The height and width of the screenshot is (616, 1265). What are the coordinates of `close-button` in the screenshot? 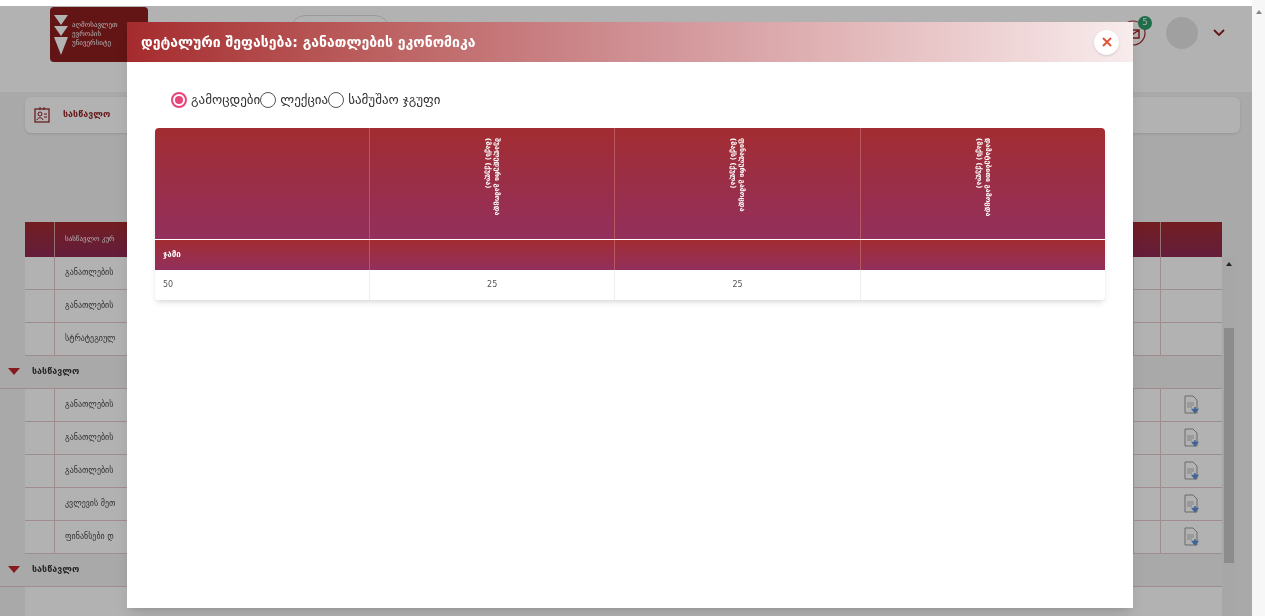 It's located at (1106, 42).